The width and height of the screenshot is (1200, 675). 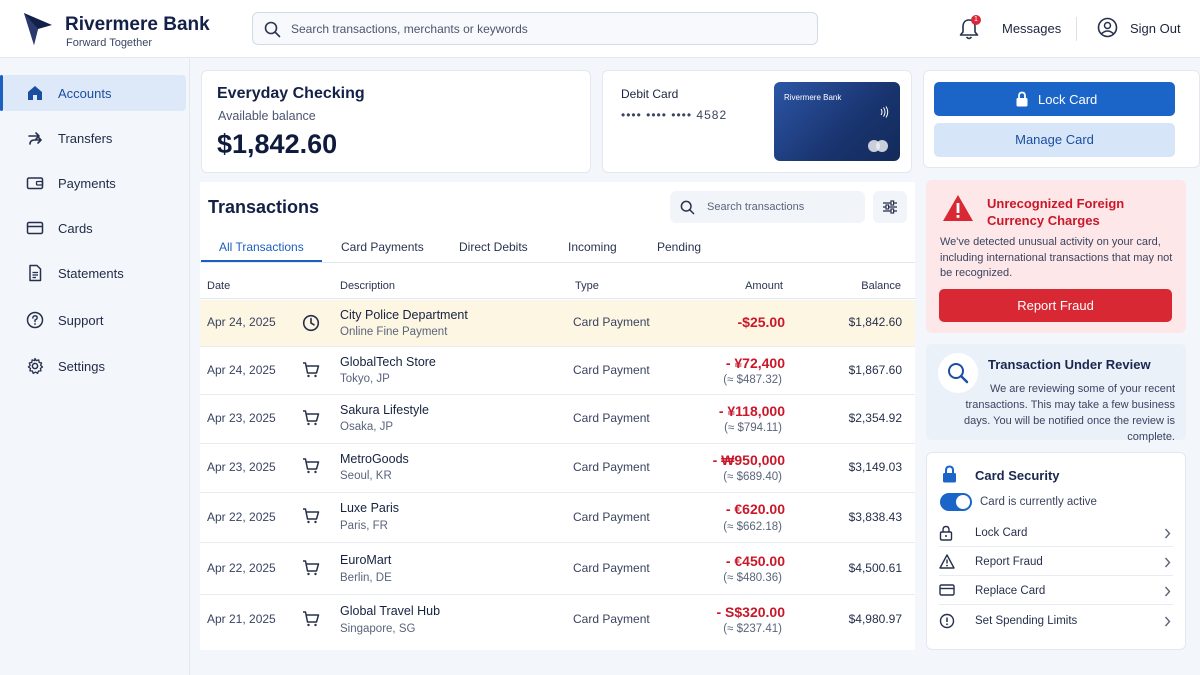 I want to click on manage-card-button: Manage Card, so click(x=1054, y=140).